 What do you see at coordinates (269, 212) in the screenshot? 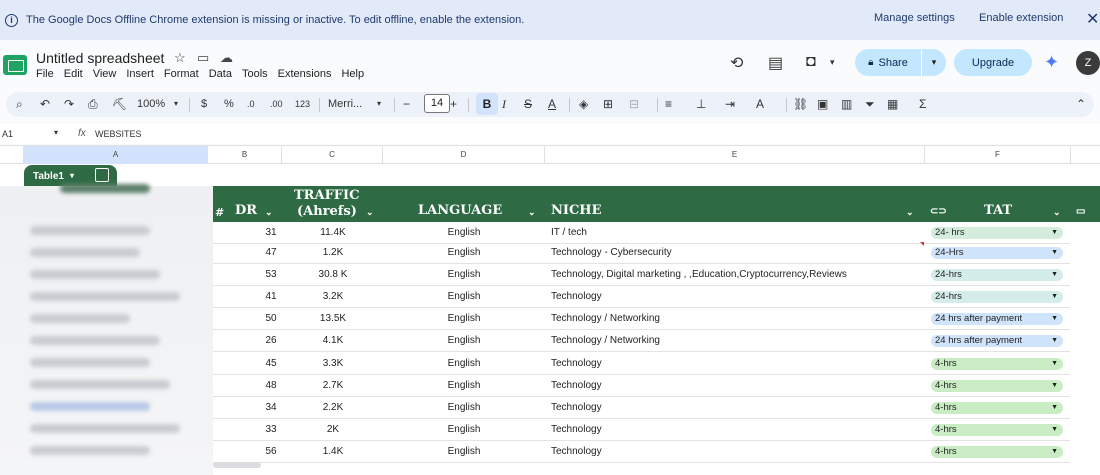
I see `dr-chevron-down-icon: ⌄` at bounding box center [269, 212].